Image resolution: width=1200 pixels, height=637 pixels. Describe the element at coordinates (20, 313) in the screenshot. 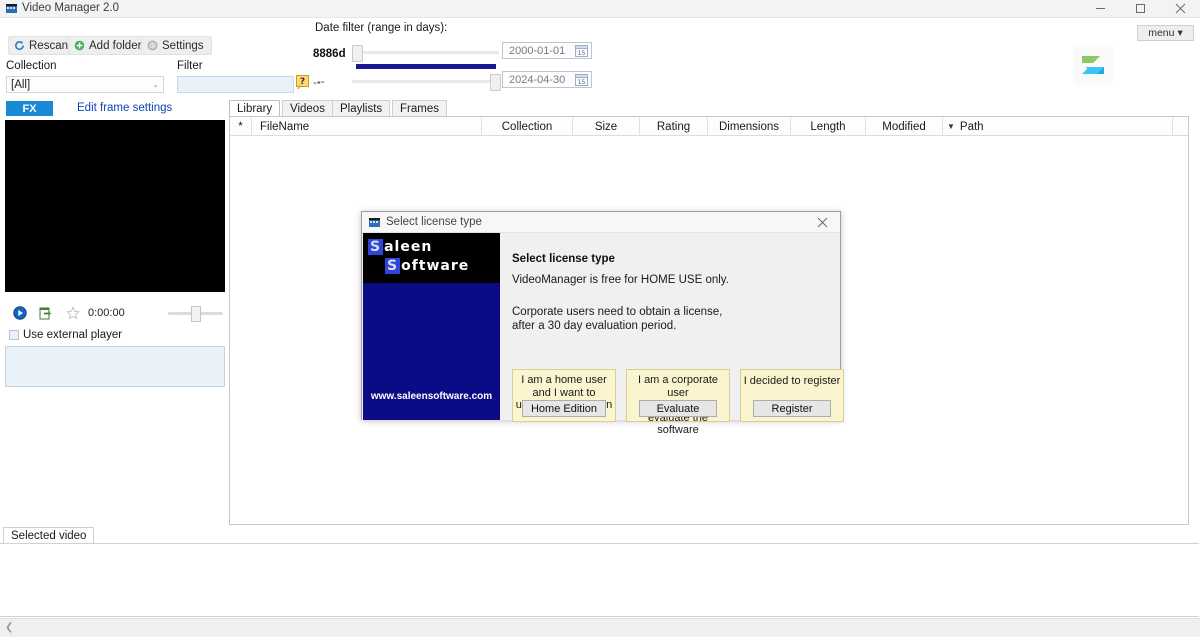

I see `play-icon` at that location.